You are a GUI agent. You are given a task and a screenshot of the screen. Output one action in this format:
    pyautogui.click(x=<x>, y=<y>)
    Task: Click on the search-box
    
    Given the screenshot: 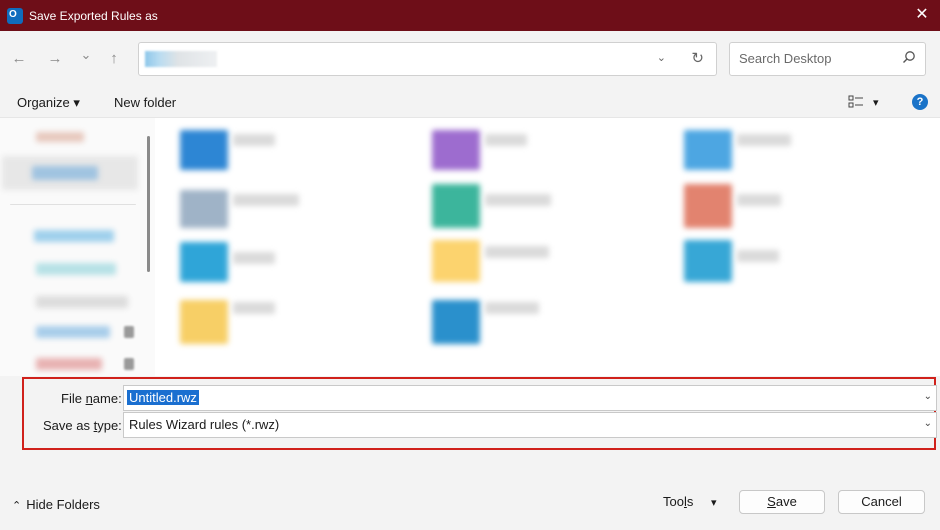 What is the action you would take?
    pyautogui.click(x=827, y=59)
    